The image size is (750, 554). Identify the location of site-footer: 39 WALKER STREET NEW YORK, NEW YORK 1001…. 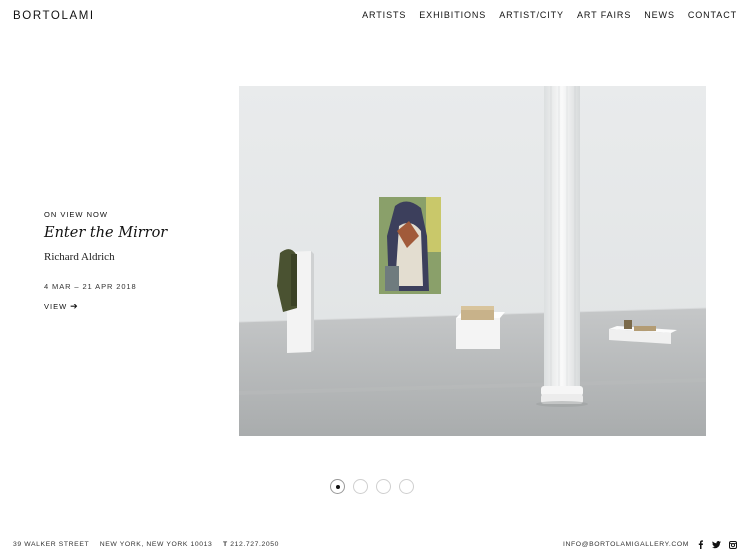
(375, 544).